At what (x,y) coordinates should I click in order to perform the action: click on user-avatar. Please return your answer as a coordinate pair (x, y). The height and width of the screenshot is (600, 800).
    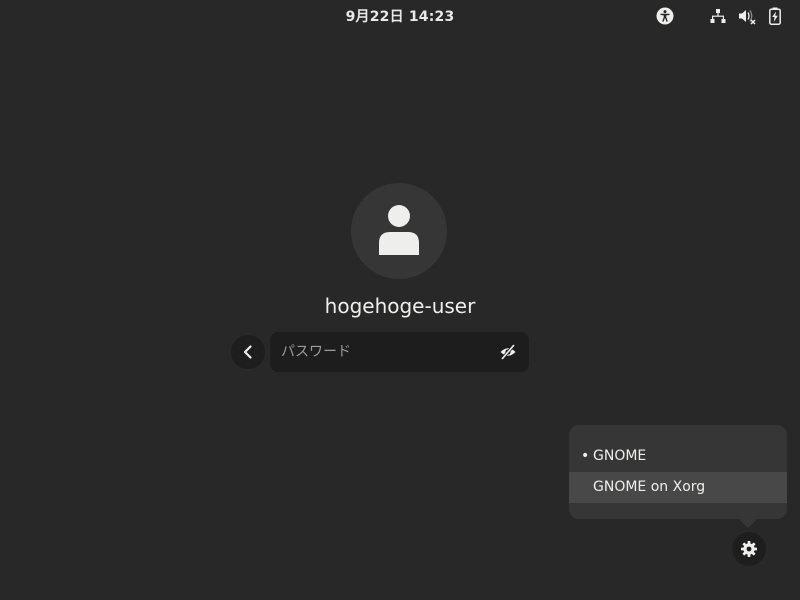
    Looking at the image, I should click on (399, 231).